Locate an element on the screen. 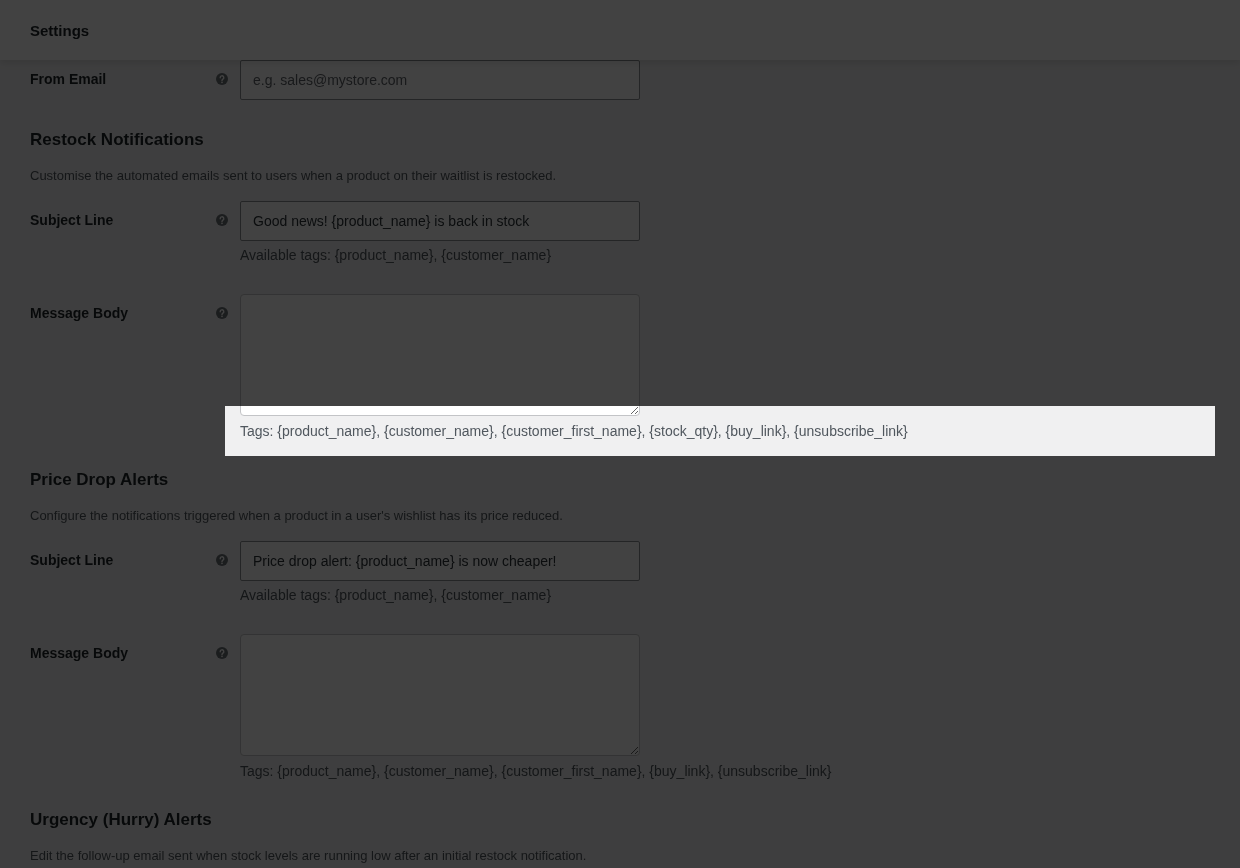 This screenshot has width=1240, height=868. field-hint: Tags: {product_name}, {customer_name}, {customer_first_name}, {stock_qty}, {buy_link}, {unsubscribe_link} is located at coordinates (574, 431).